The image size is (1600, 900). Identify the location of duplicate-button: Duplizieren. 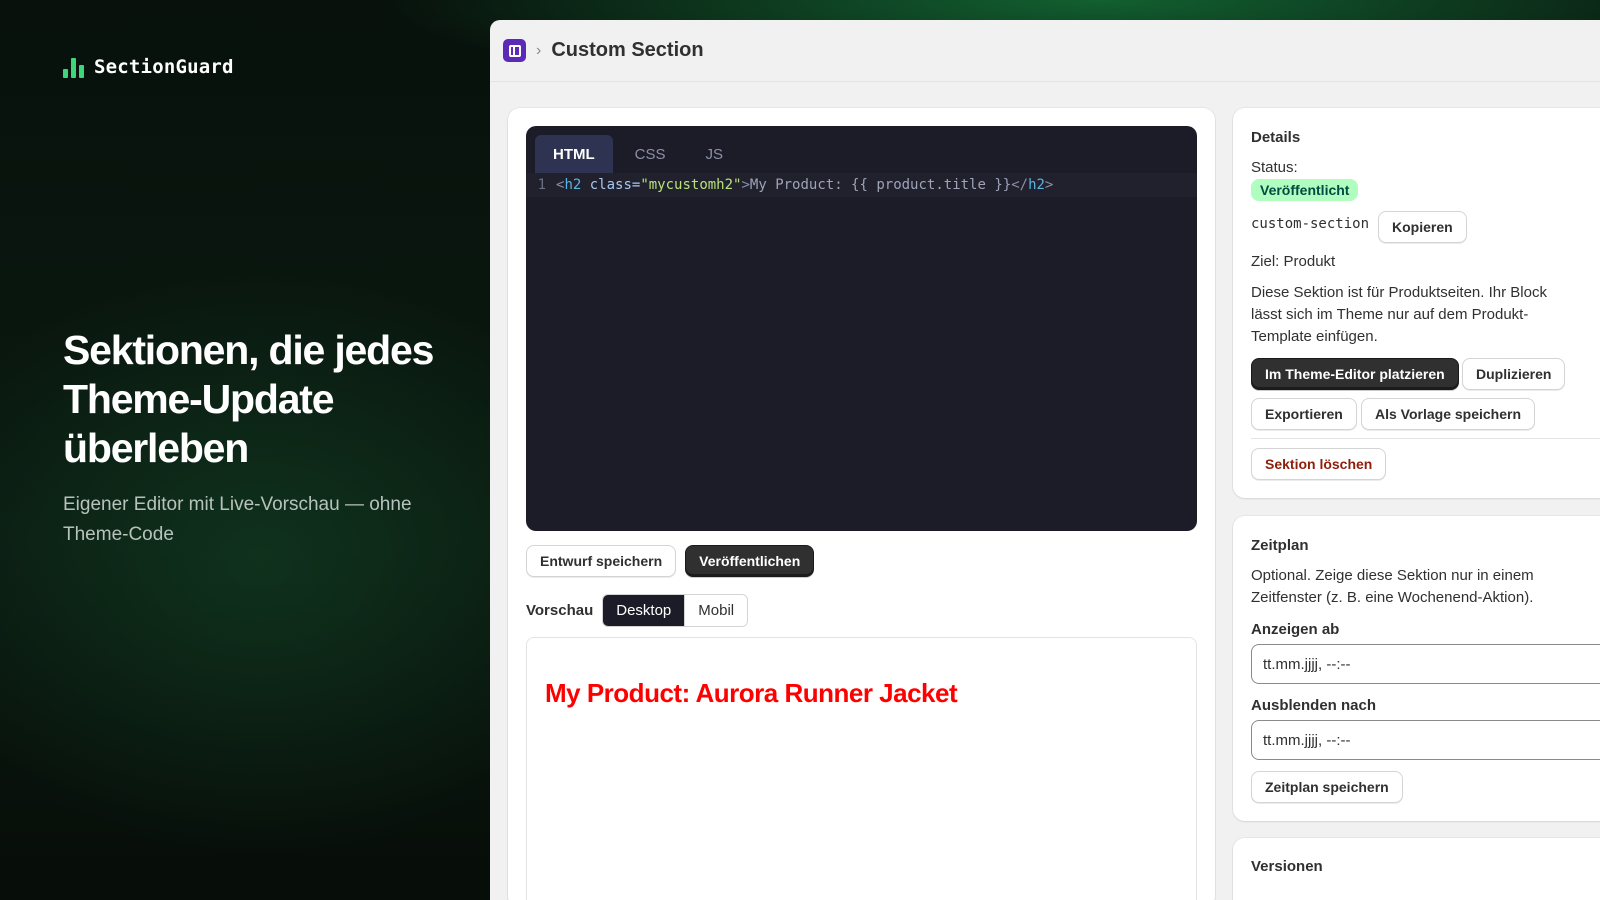
(1514, 374).